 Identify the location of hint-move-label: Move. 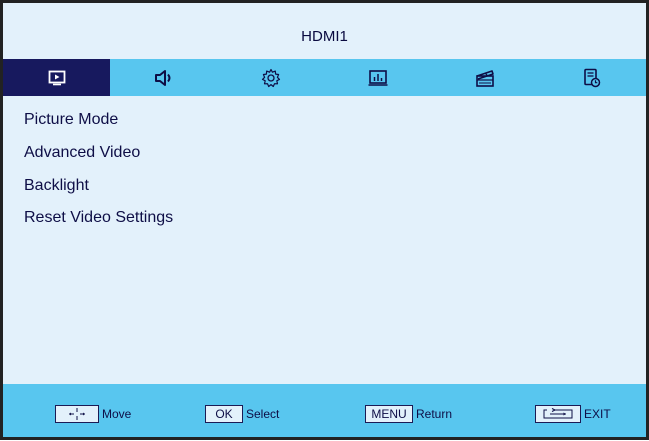
(117, 414).